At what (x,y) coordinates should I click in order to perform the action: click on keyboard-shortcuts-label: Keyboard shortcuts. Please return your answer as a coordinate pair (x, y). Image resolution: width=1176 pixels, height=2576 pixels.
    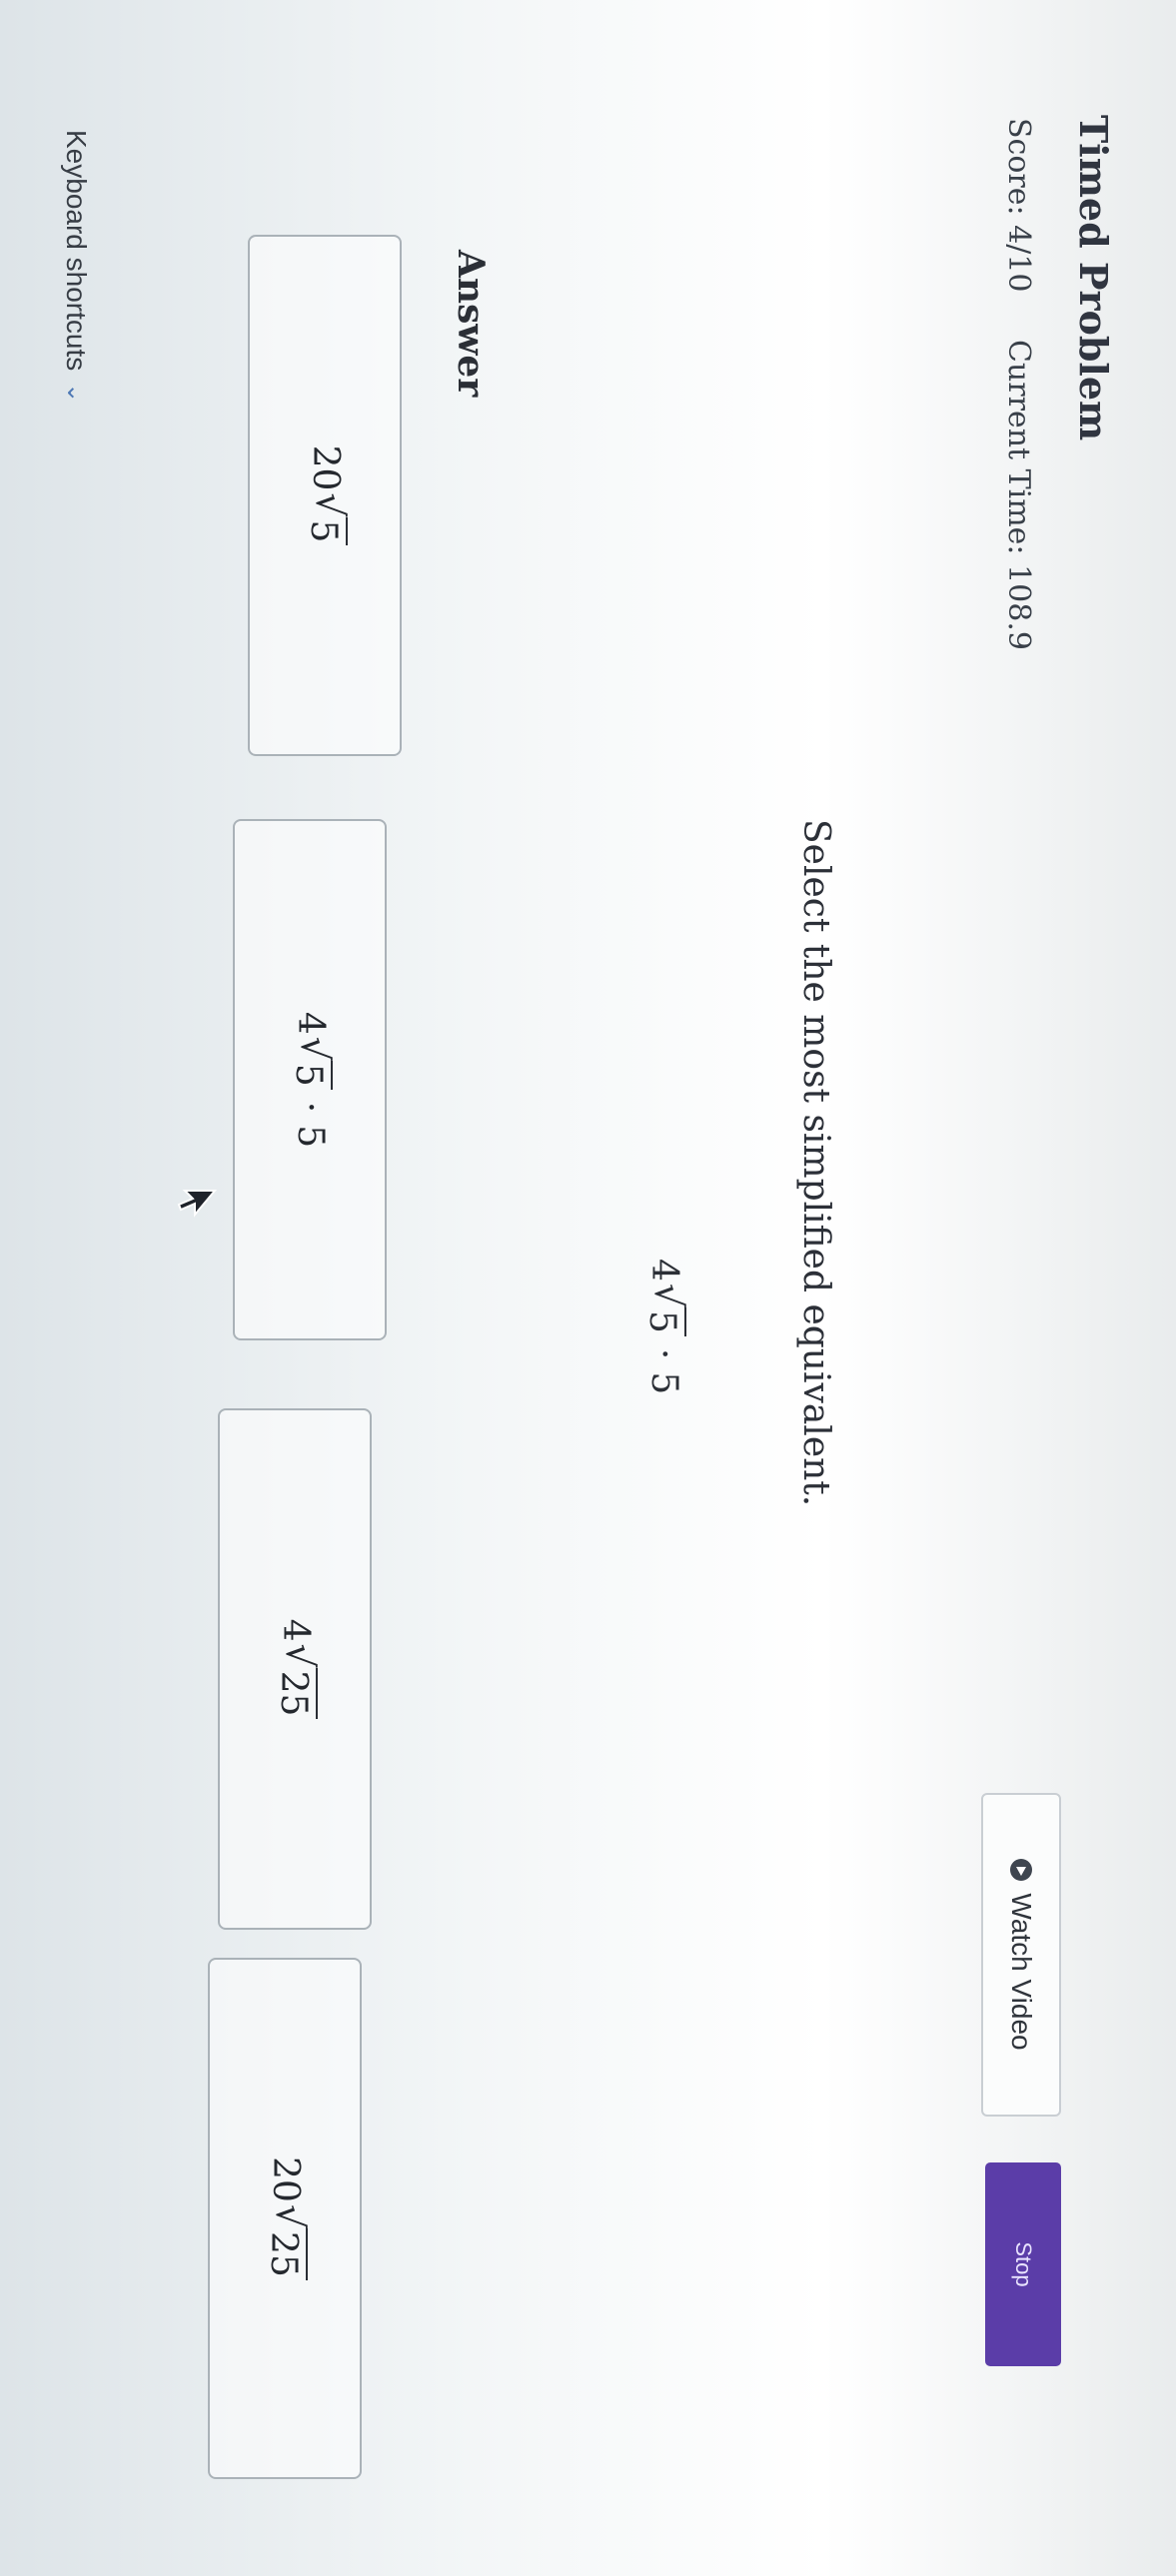
    Looking at the image, I should click on (76, 251).